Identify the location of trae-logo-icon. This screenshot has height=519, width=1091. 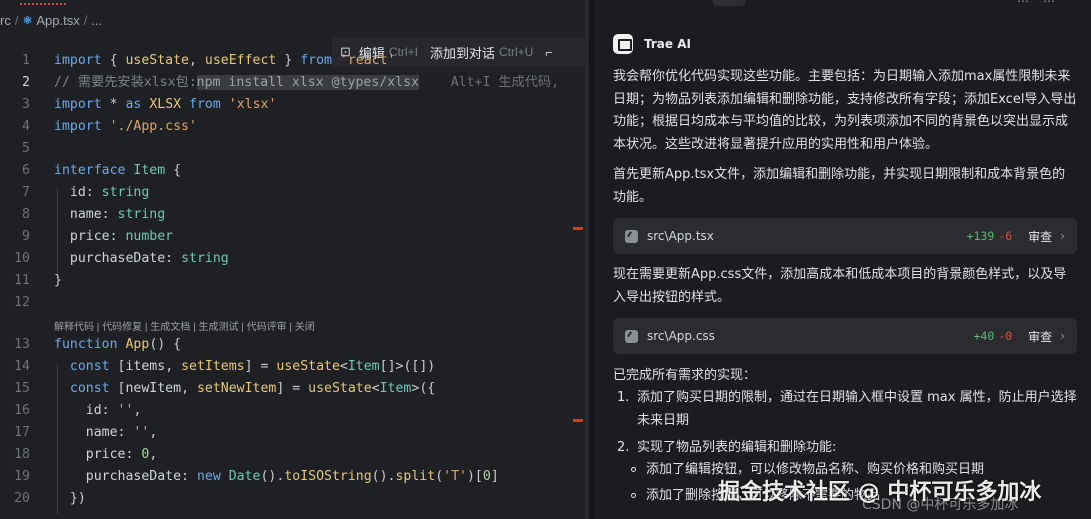
(623, 44).